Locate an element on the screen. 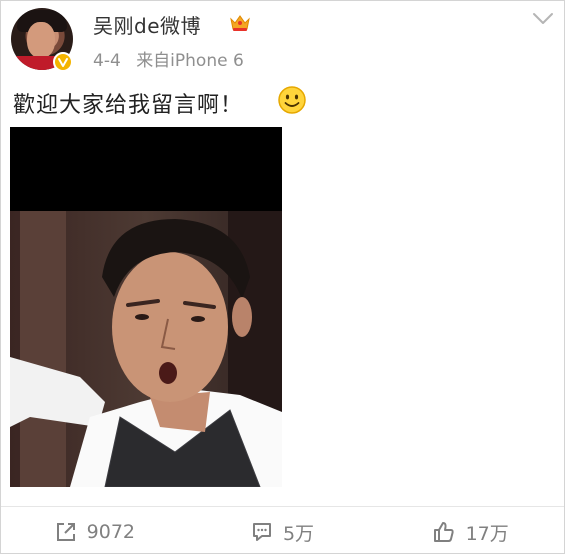 This screenshot has width=567, height=557. like-count: 17万 is located at coordinates (487, 533).